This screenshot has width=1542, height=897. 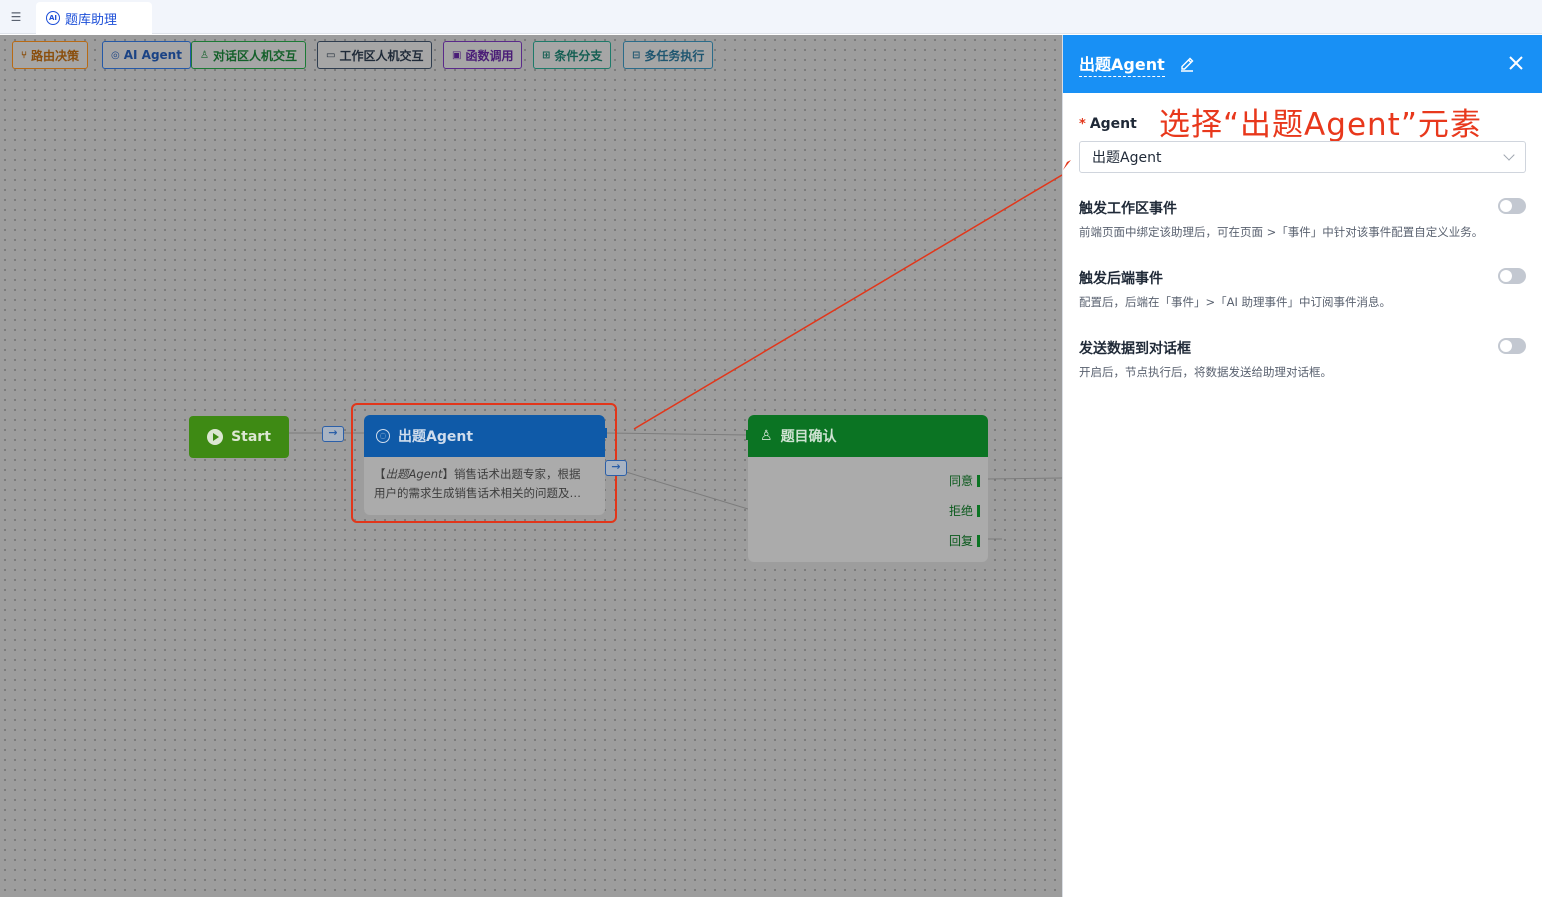 I want to click on collapse-menu-icon: ☰, so click(x=16, y=17).